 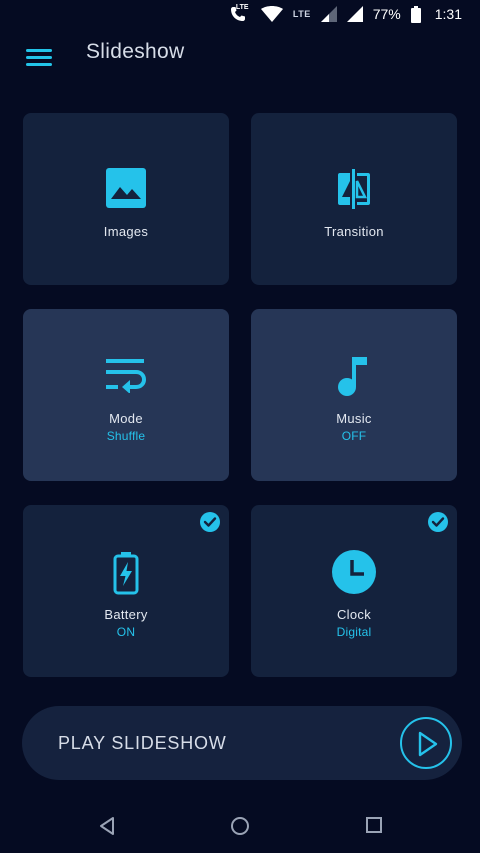 What do you see at coordinates (142, 743) in the screenshot?
I see `play-slideshow-label: PLAY SLIDESHOW` at bounding box center [142, 743].